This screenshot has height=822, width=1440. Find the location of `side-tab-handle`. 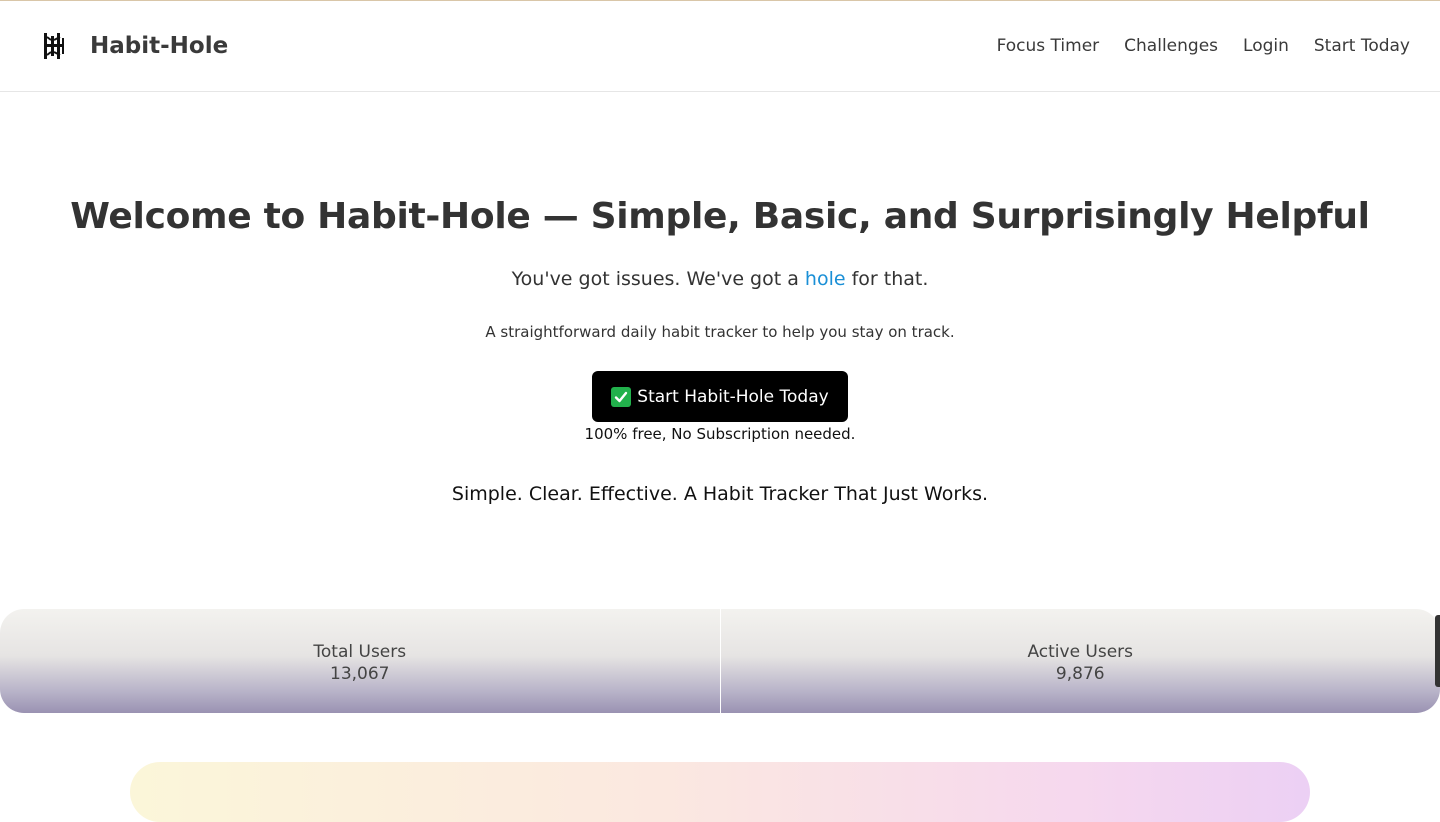

side-tab-handle is located at coordinates (1437, 651).